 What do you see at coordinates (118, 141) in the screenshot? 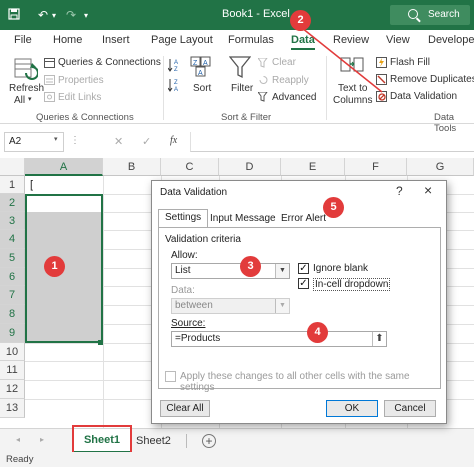
I see `cancel-entry-icon: ✕` at bounding box center [118, 141].